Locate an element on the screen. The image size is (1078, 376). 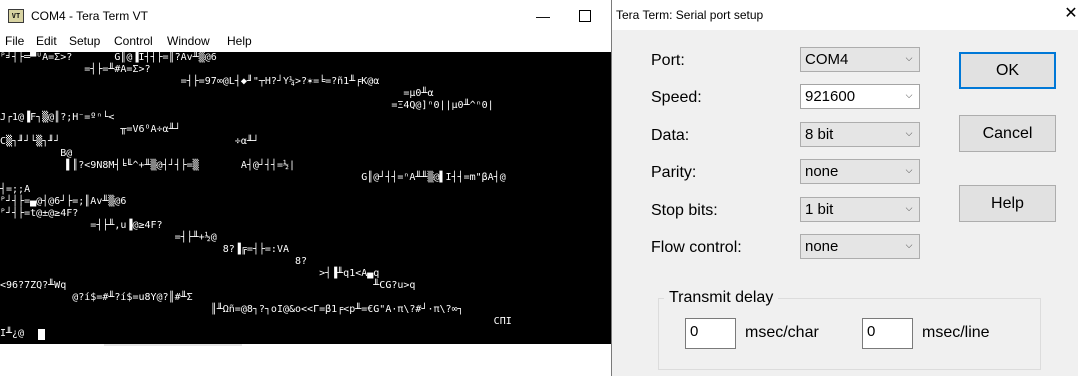
flow-control-label: Flow control: is located at coordinates (696, 247).